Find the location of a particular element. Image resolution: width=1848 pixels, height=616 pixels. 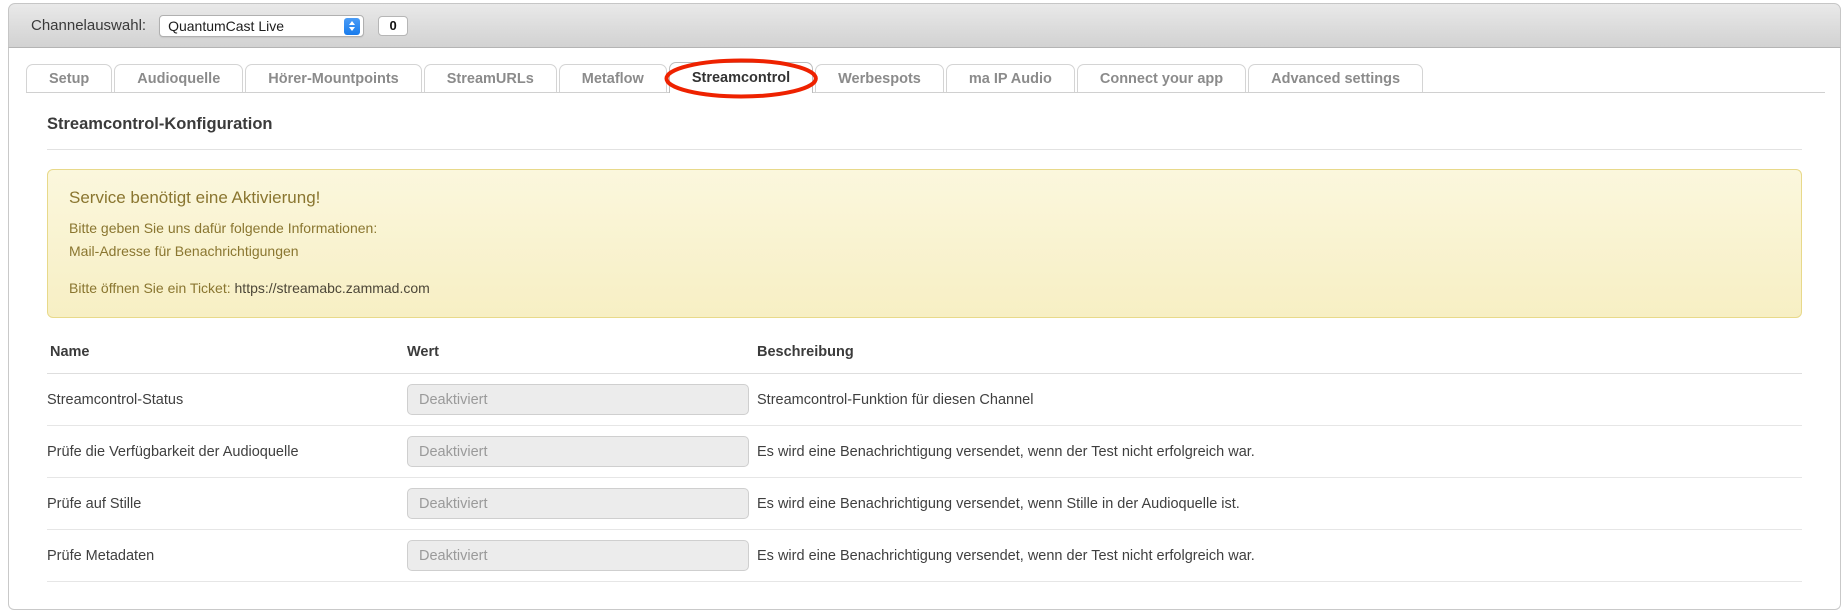

tab-setup: Setup is located at coordinates (69, 78).